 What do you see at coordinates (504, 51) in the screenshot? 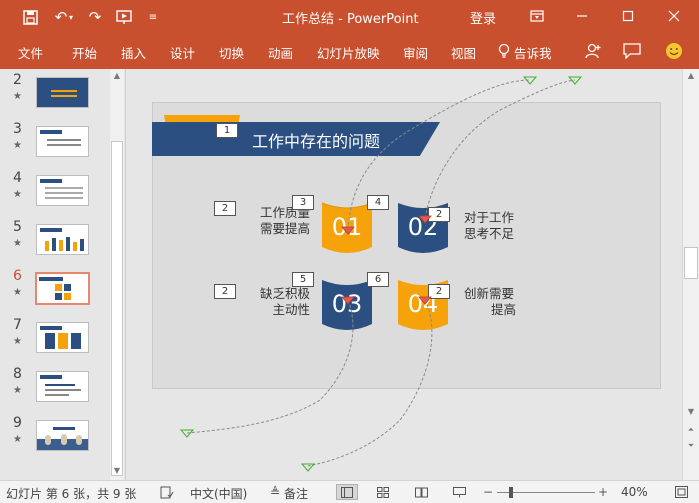
I see `lightbulb-icon` at bounding box center [504, 51].